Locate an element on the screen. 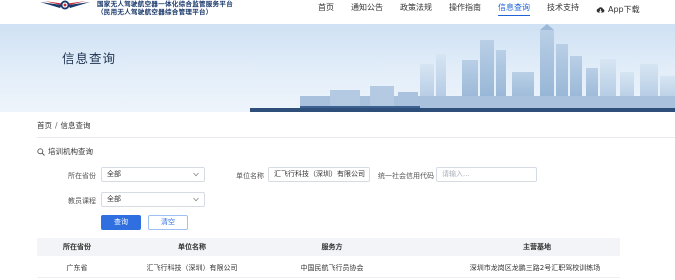  platform-brand: 国家无人驾驶航空器一体化综合监管服务平台 （民用无人驾驶航空器综合管理平台） is located at coordinates (165, 8).